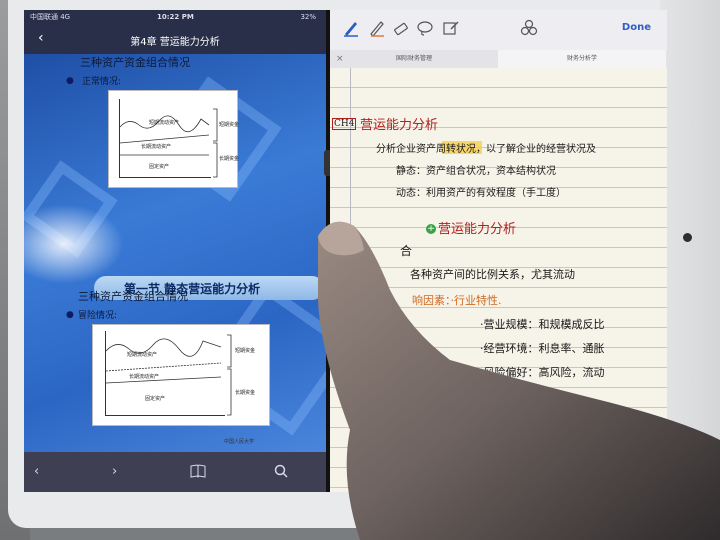 This screenshot has width=720, height=540. Describe the element at coordinates (377, 28) in the screenshot. I see `pencil-icon` at that location.